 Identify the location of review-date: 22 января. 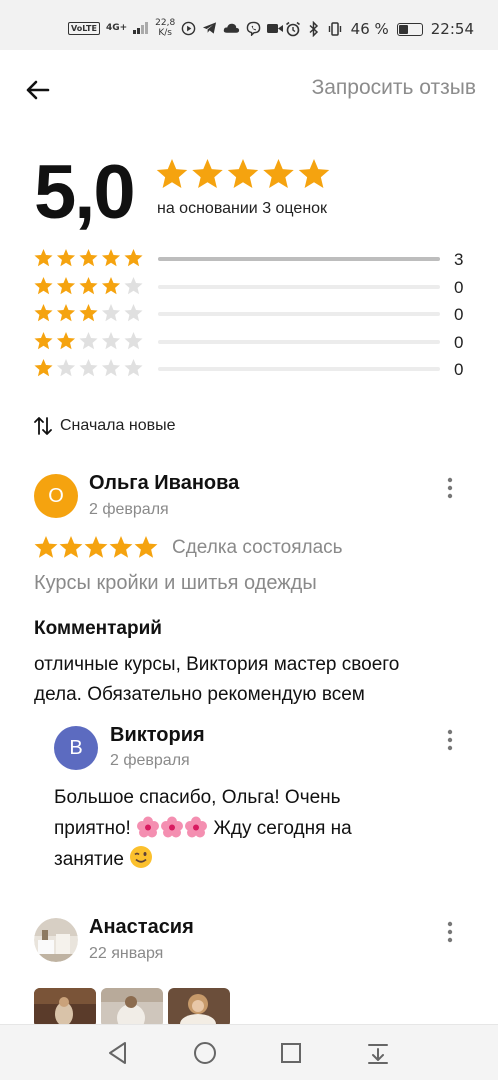
(126, 953).